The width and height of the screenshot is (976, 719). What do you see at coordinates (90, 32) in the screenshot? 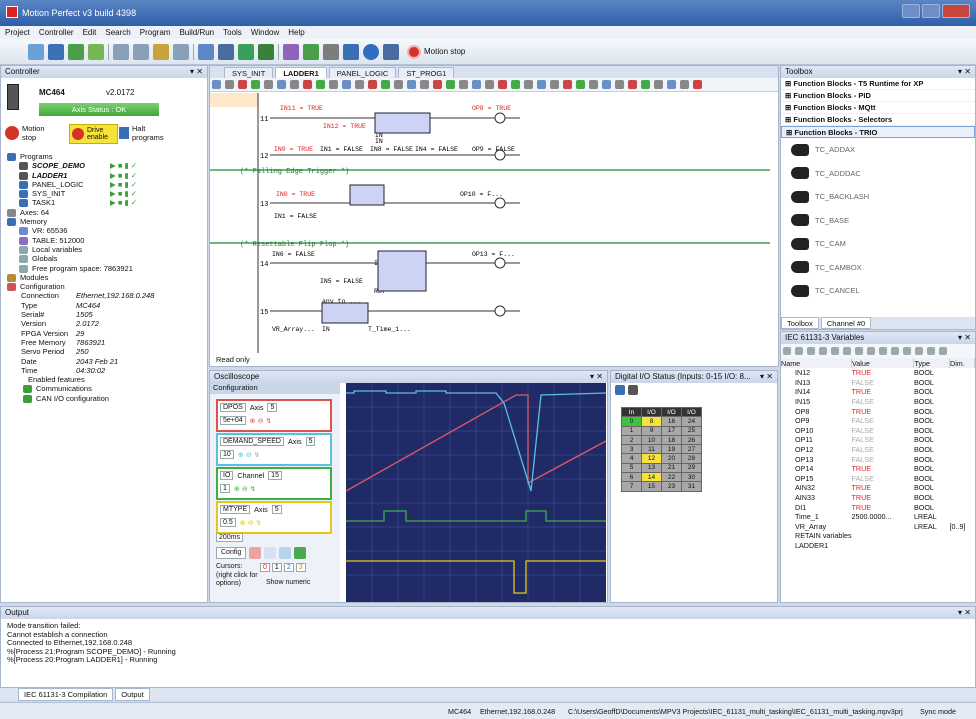
I see `menu-edit: Edit` at bounding box center [90, 32].